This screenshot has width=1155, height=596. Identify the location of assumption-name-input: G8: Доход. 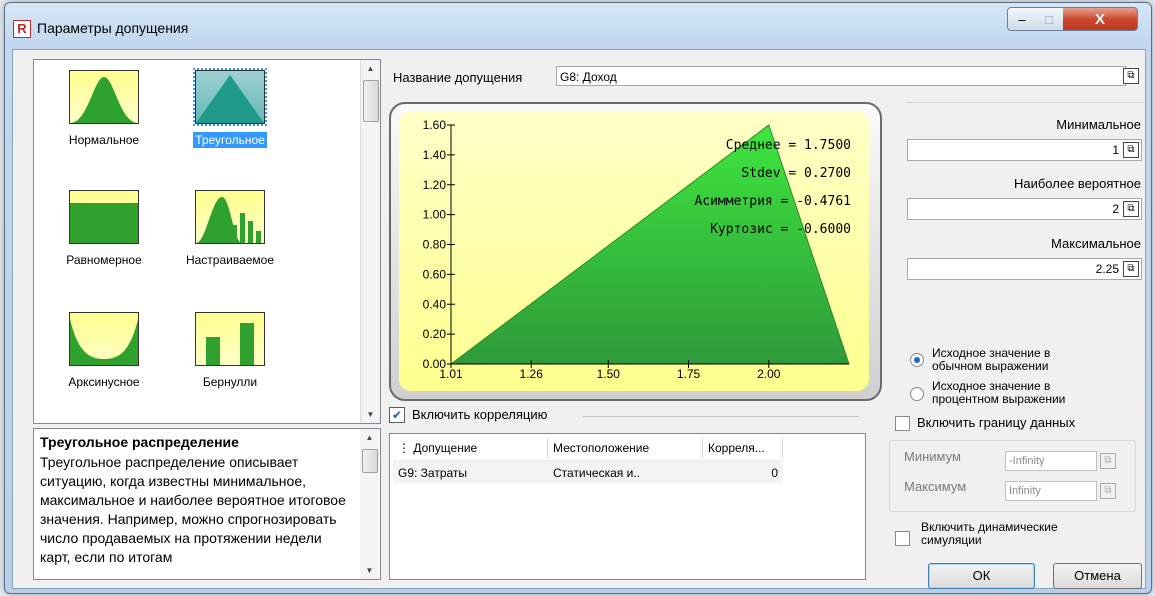
(841, 76).